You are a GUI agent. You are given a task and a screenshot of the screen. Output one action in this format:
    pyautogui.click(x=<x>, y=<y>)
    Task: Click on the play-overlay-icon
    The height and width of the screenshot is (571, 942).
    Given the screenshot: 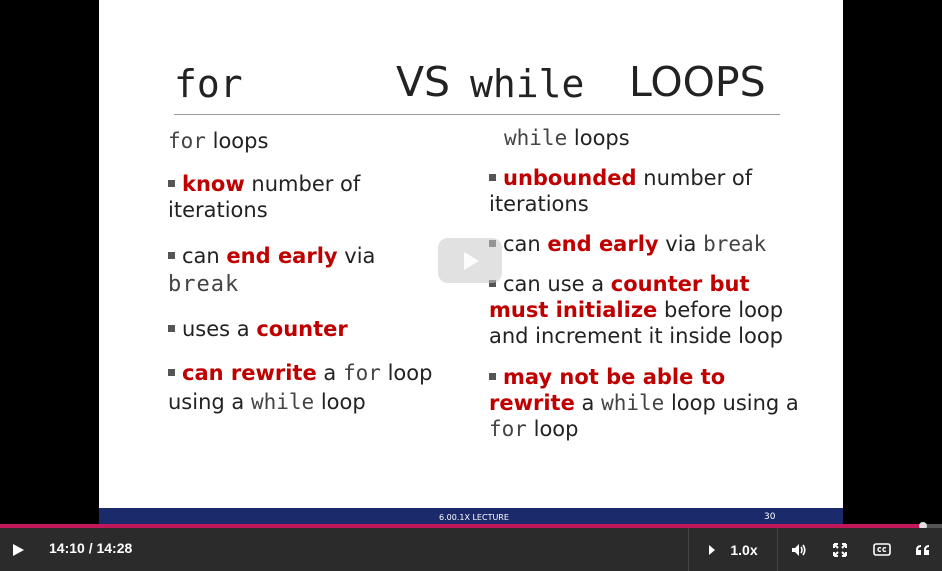 What is the action you would take?
    pyautogui.click(x=471, y=261)
    